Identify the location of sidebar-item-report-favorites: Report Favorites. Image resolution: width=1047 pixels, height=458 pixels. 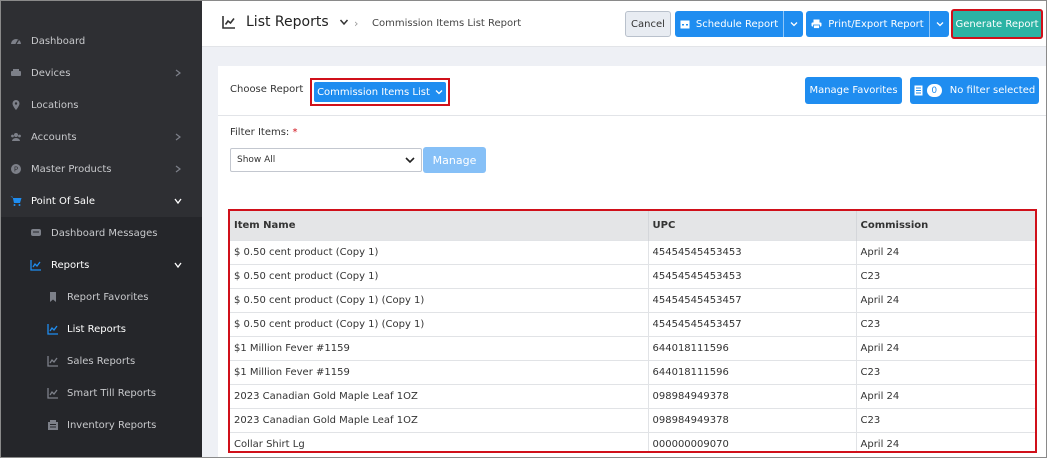
(101, 297).